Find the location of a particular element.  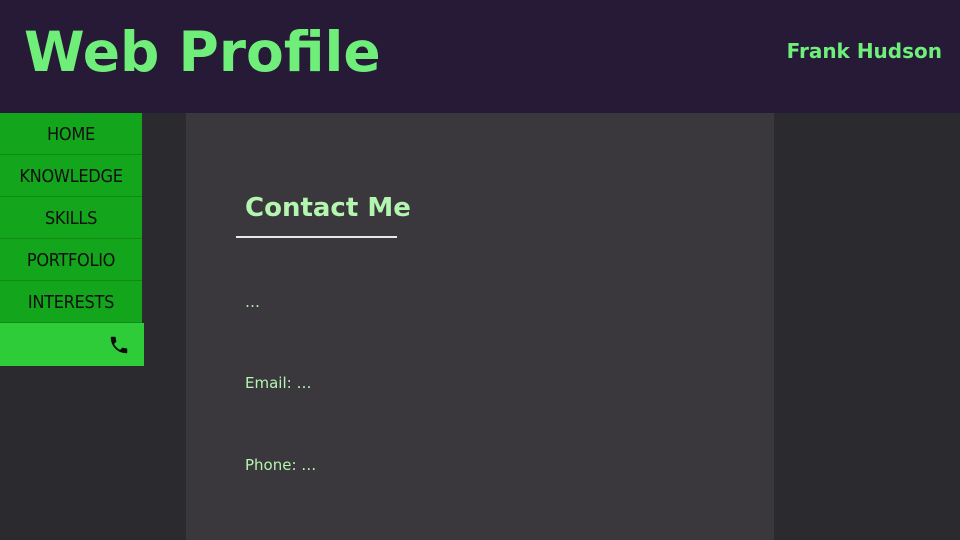

site-title: Web Profile is located at coordinates (202, 52).